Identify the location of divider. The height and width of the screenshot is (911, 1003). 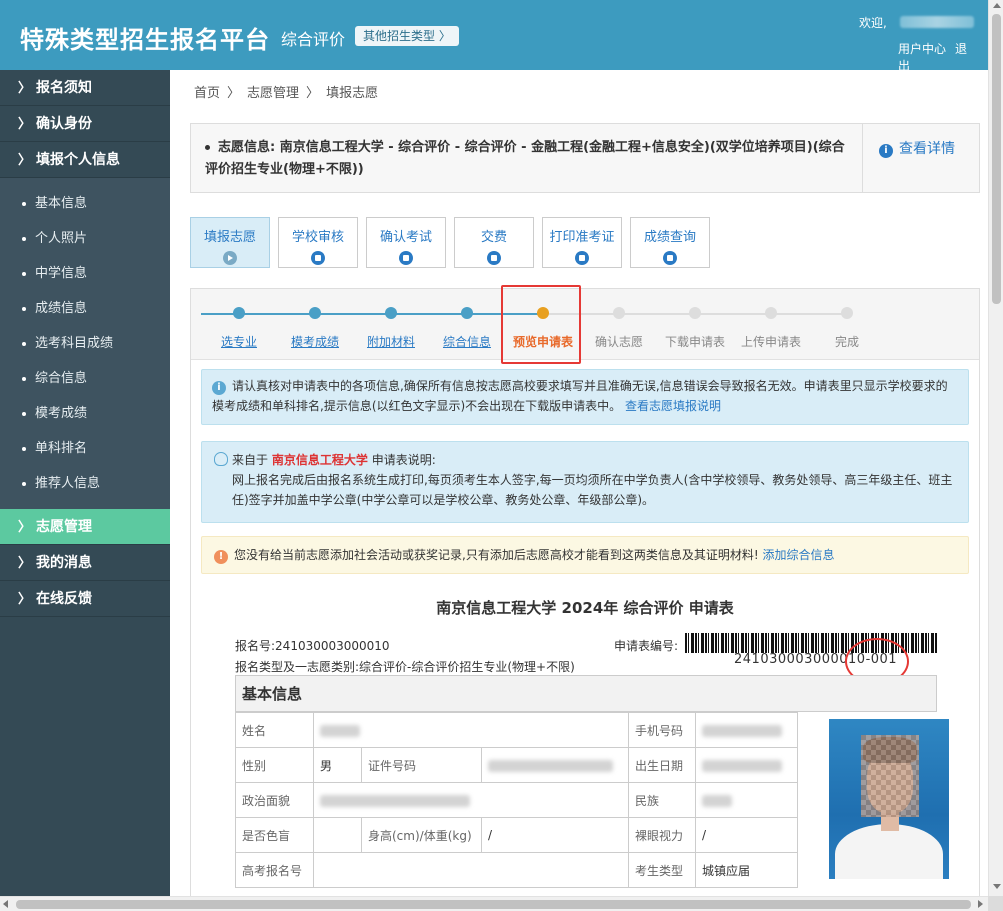
(862, 158).